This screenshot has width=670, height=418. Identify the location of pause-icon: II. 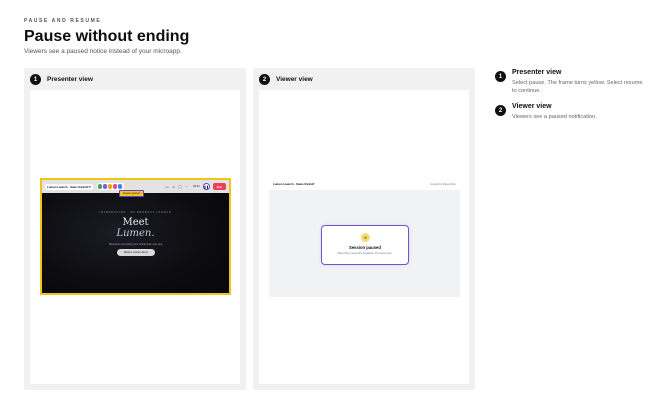
(365, 237).